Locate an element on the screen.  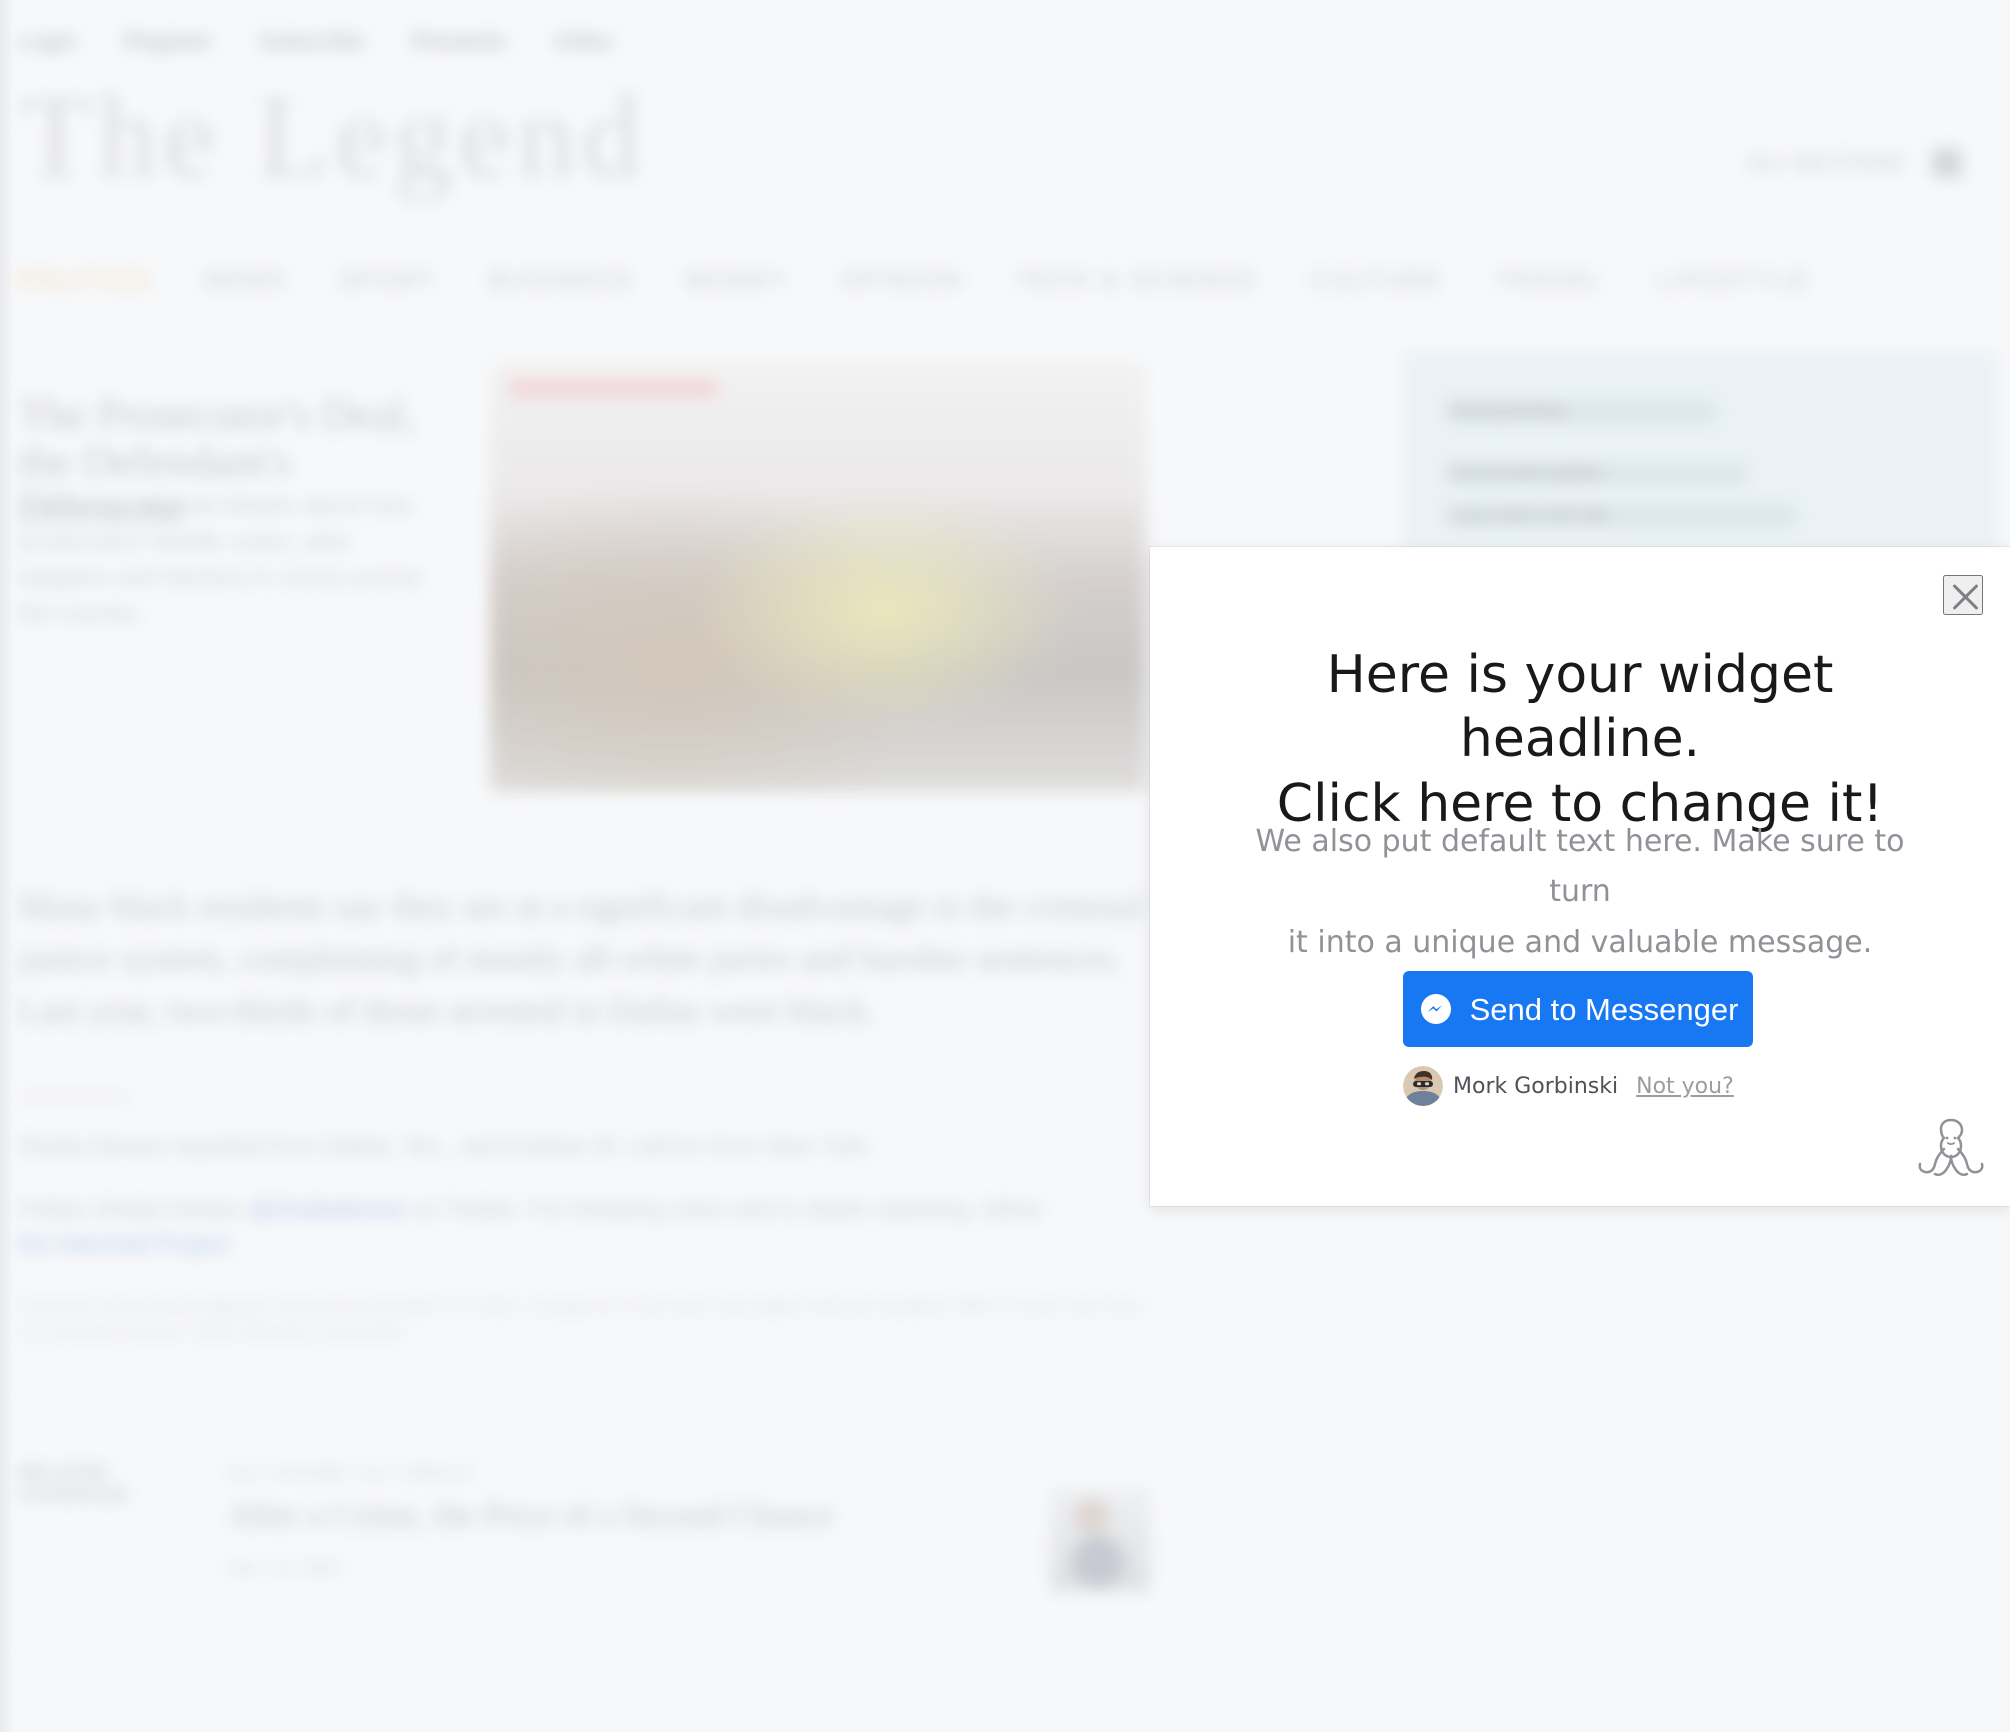
close-icon is located at coordinates (1963, 595).